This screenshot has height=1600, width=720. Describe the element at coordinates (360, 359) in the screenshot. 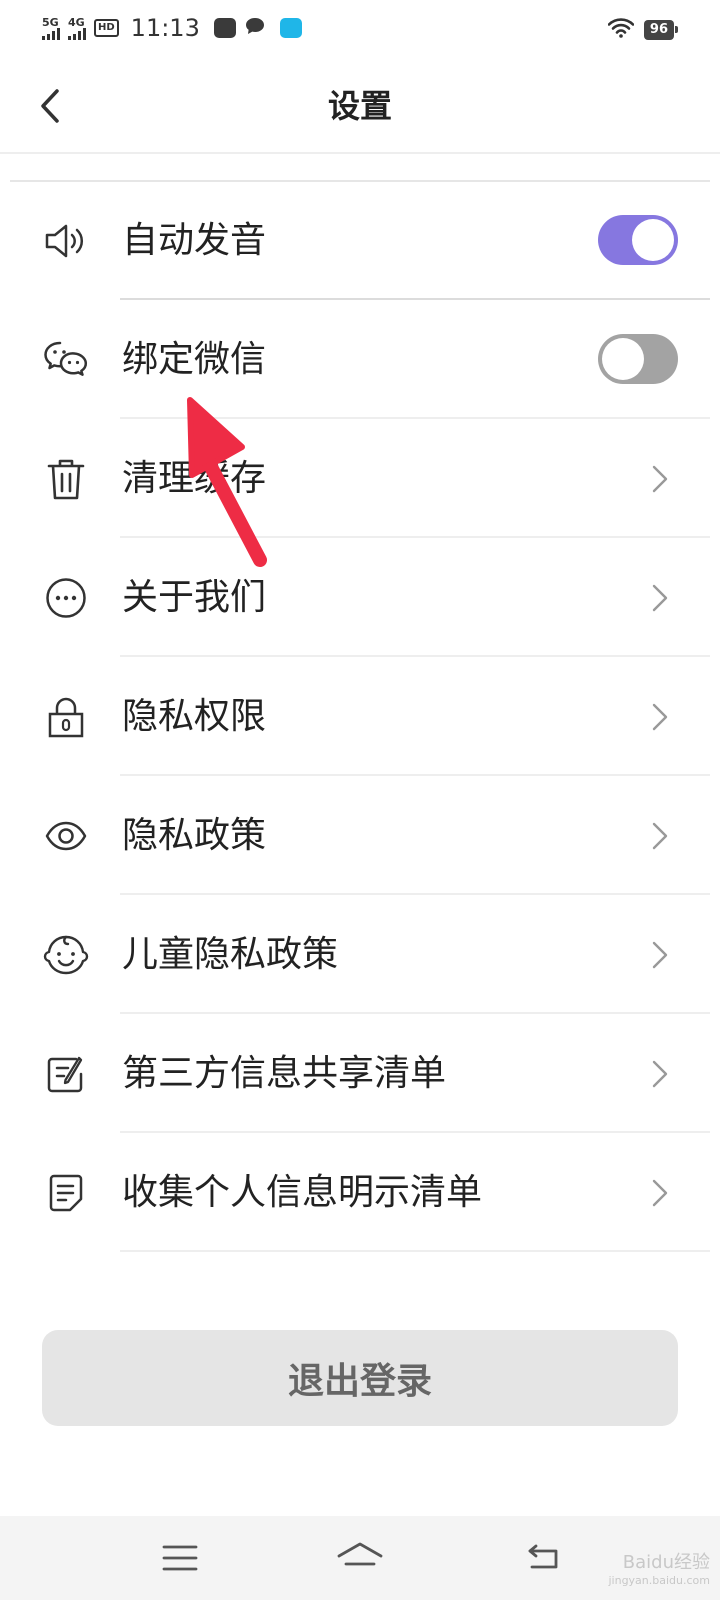

I see `setting-bind-wechat: 绑定微信` at that location.